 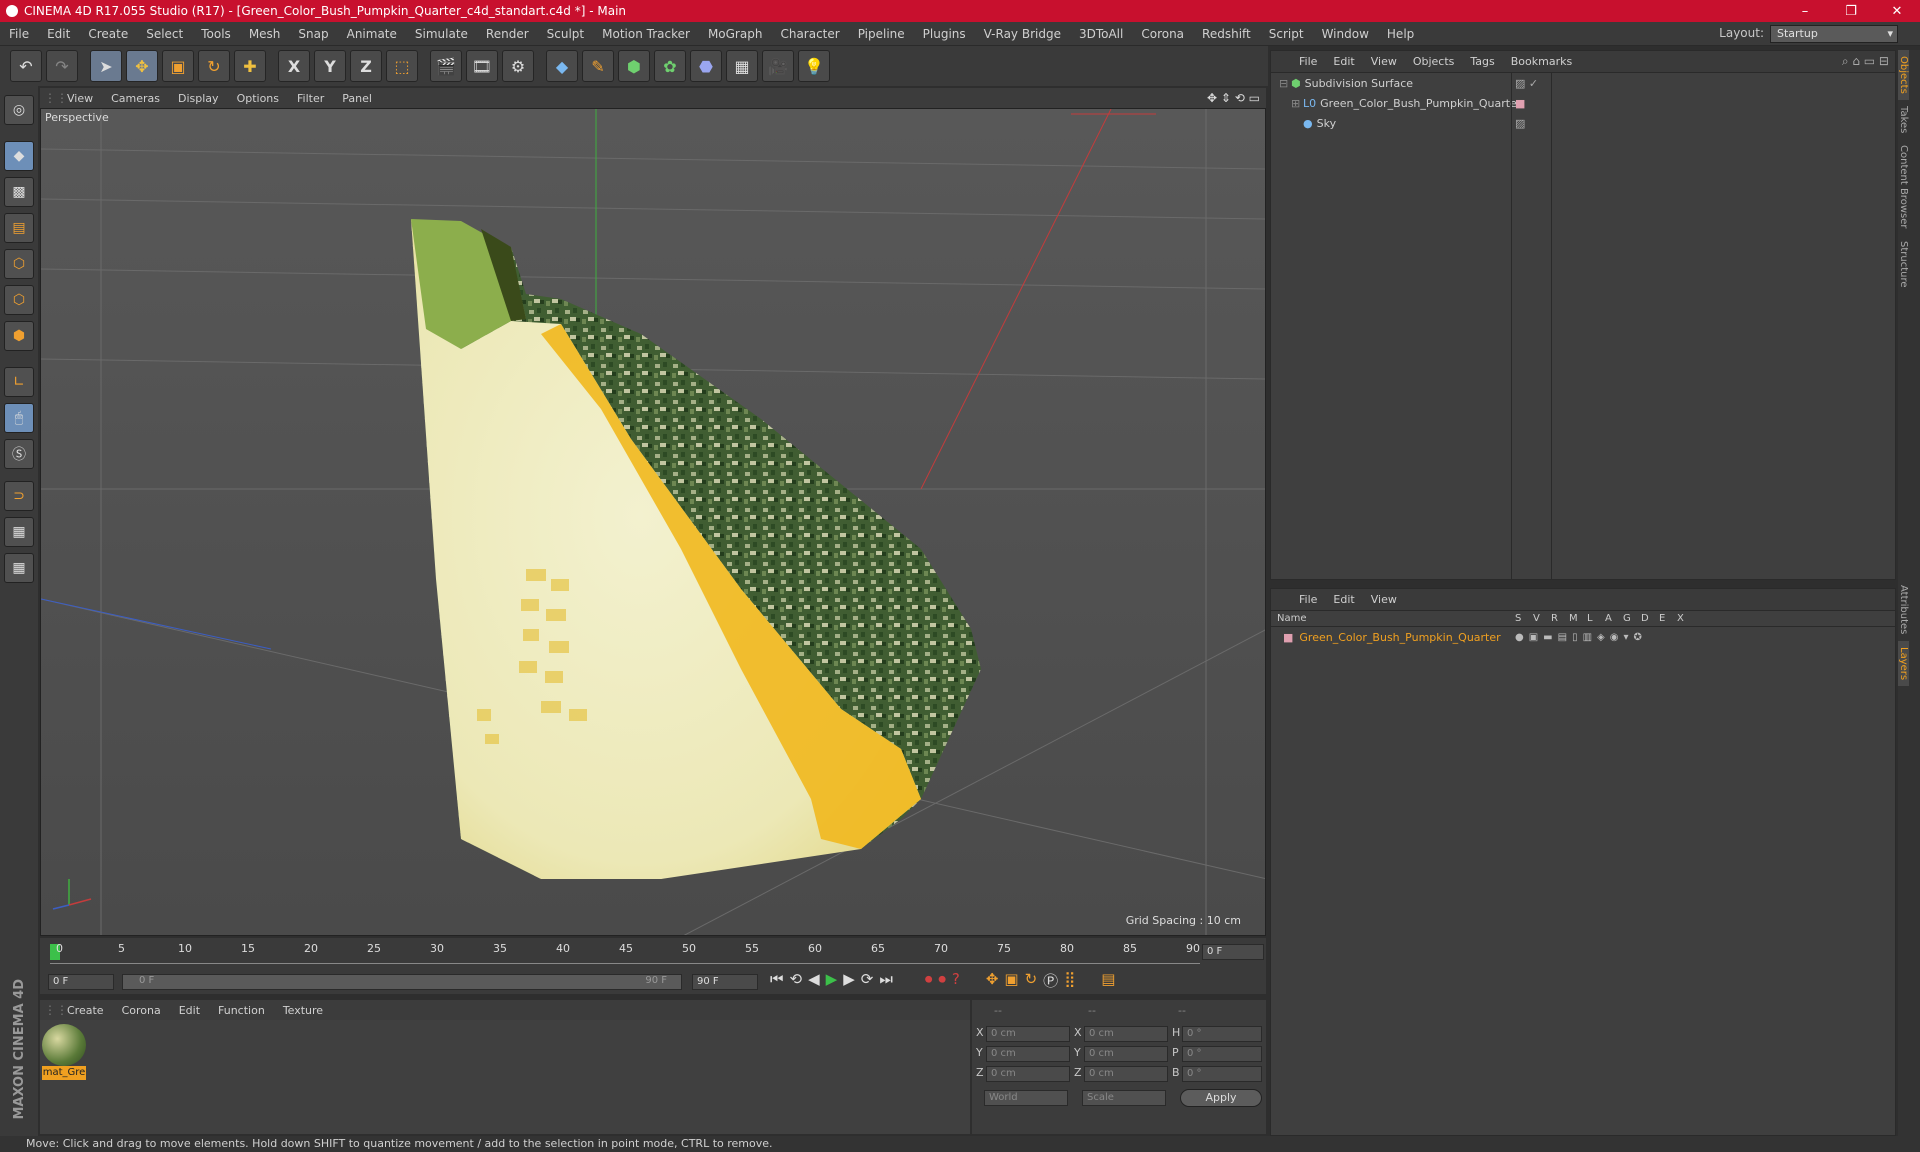 What do you see at coordinates (1583, 83) in the screenshot?
I see `object-row: ⊟ ⬢ Subdivision Surface ▨ ✓` at bounding box center [1583, 83].